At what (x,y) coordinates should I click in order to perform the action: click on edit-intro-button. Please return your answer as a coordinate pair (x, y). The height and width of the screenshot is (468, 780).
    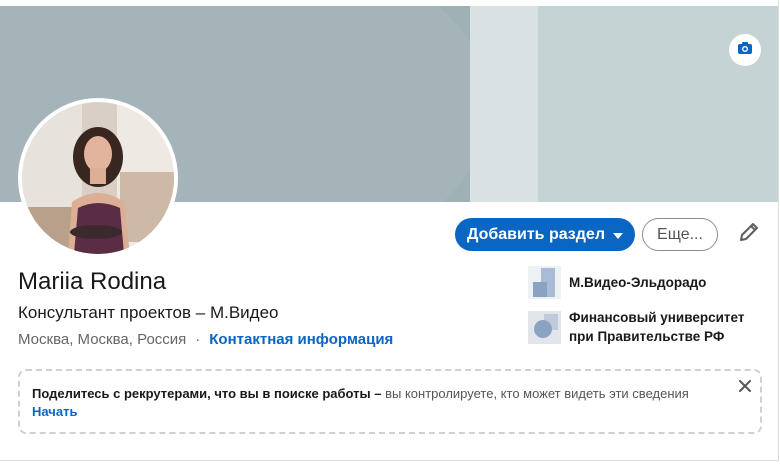
    Looking at the image, I should click on (749, 234).